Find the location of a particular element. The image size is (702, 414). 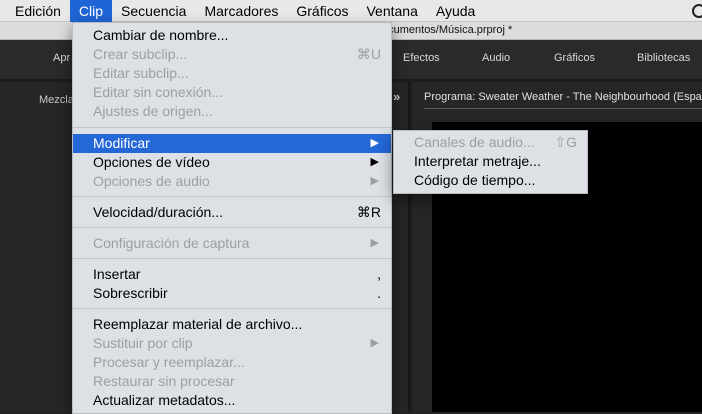

panel-overflow-icon: » is located at coordinates (396, 96).